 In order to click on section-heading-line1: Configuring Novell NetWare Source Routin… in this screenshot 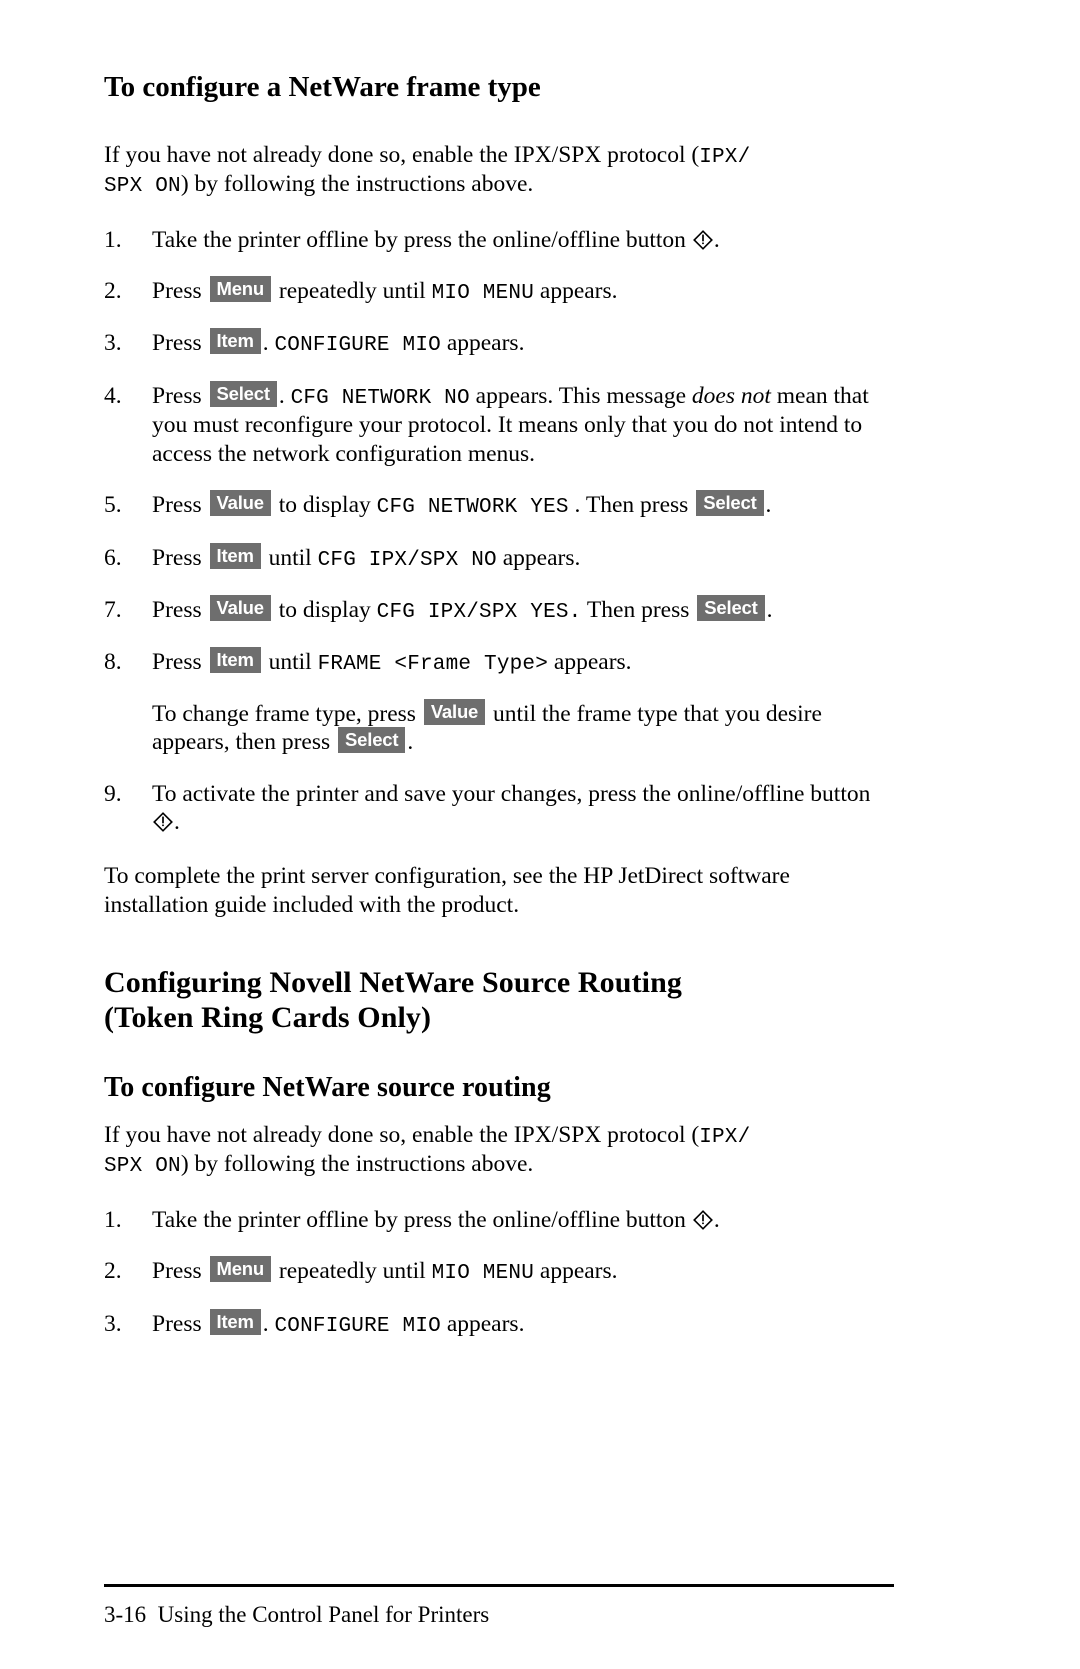, I will do `click(393, 983)`.